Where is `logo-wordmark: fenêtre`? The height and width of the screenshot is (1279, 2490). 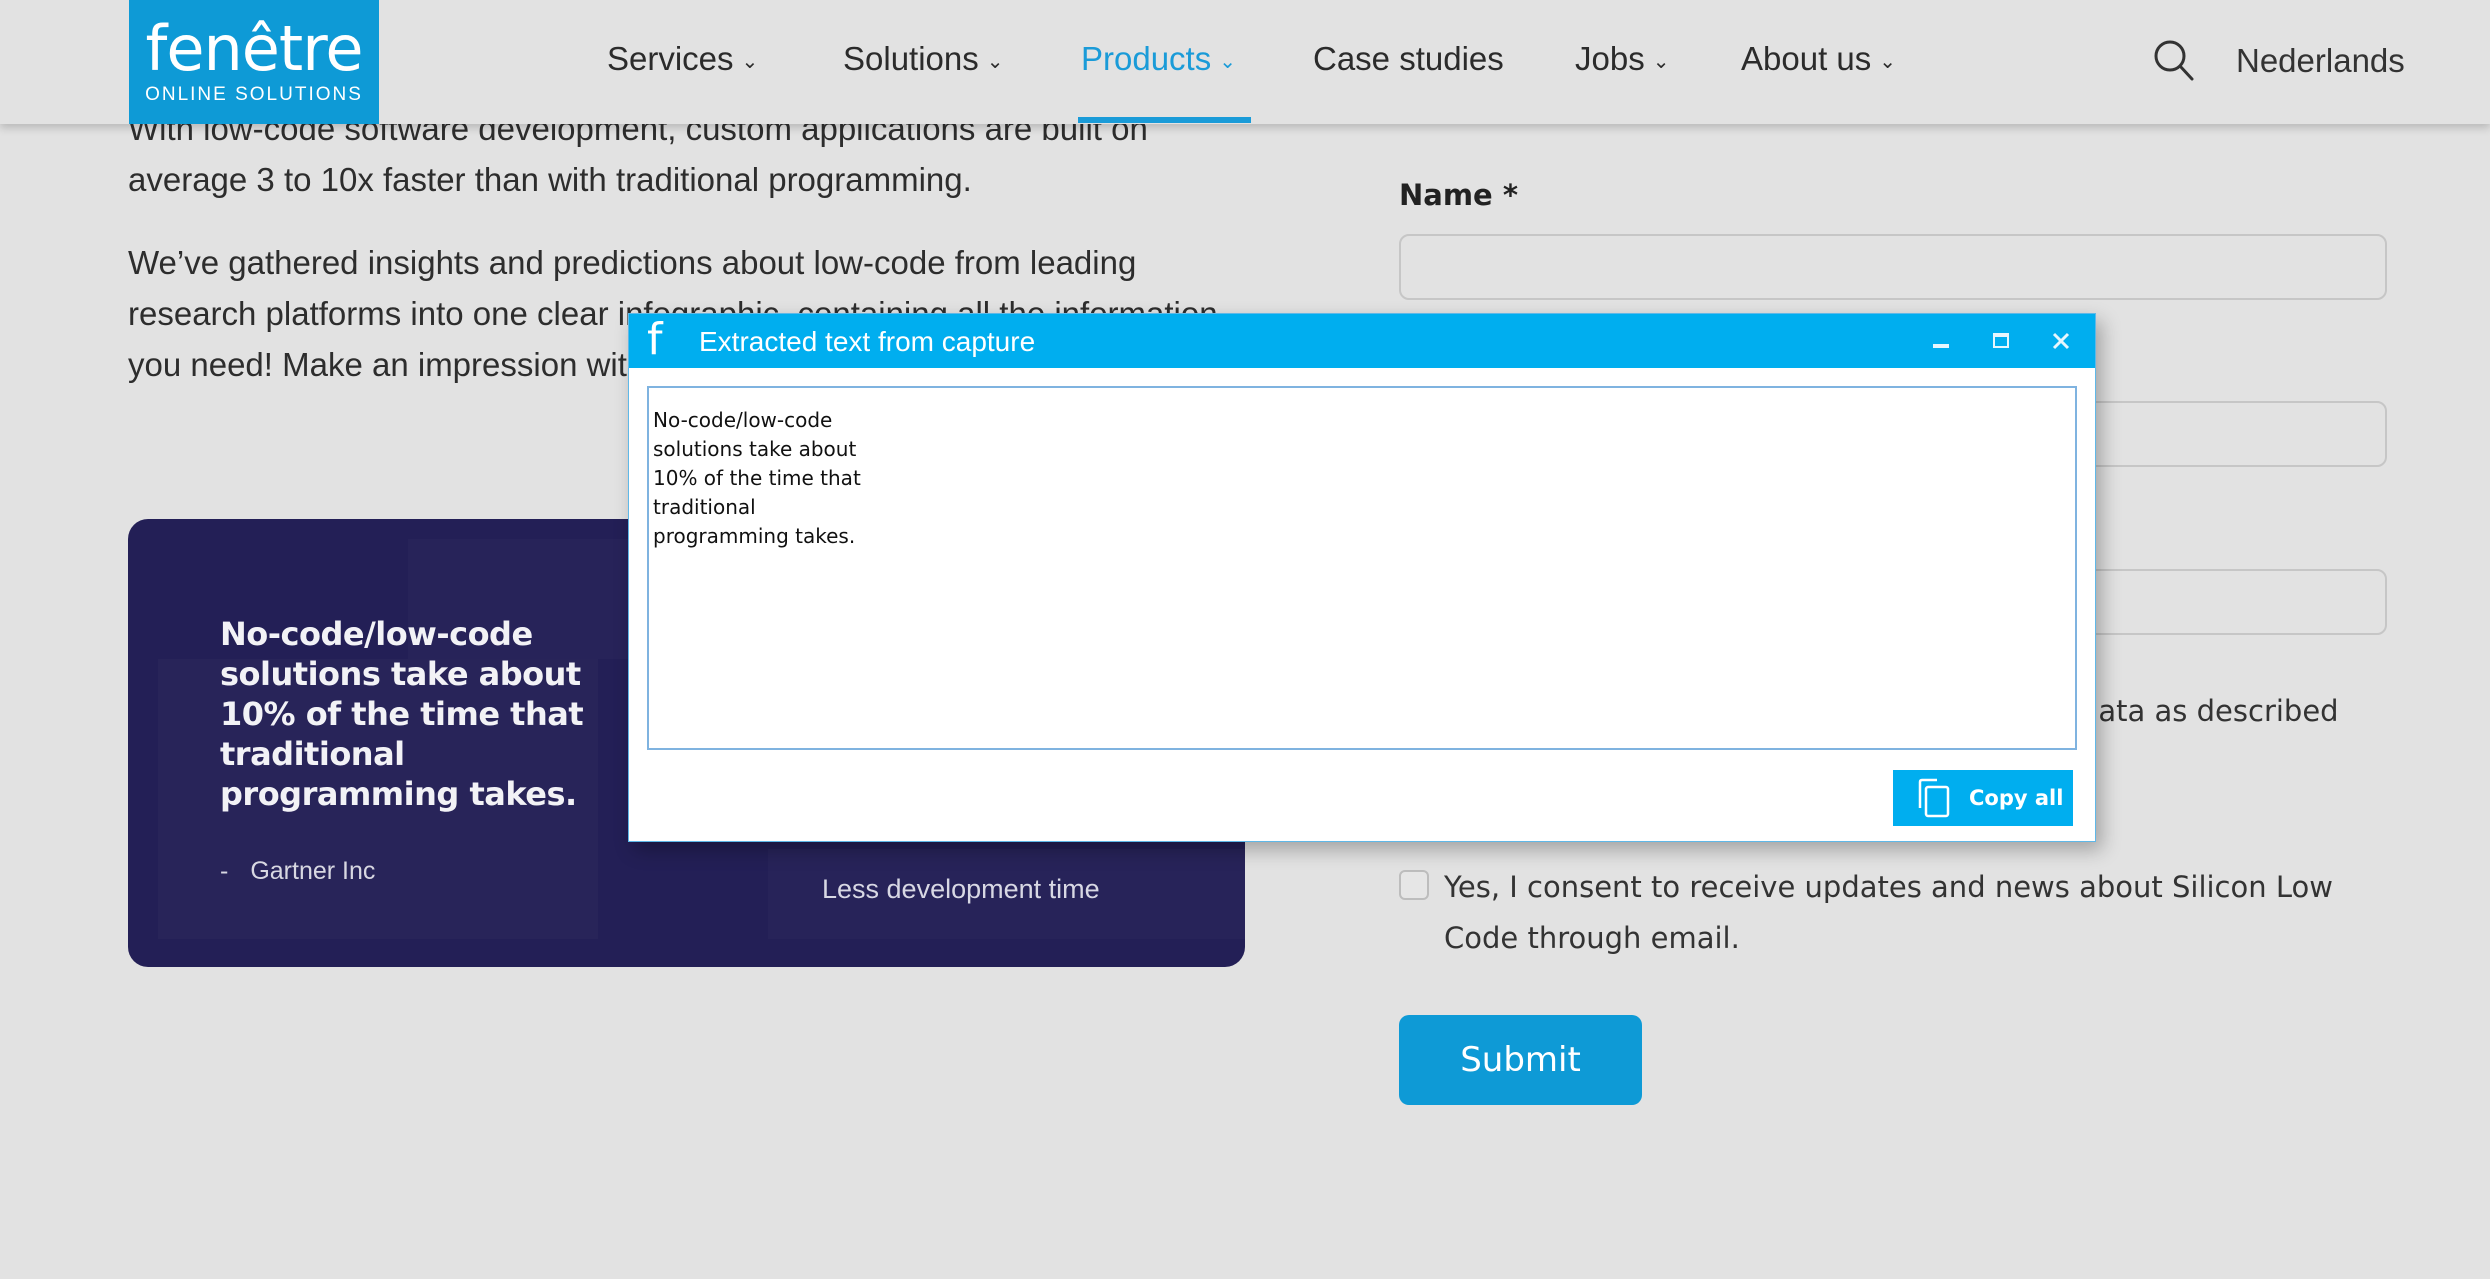
logo-wordmark: fenêtre is located at coordinates (254, 48).